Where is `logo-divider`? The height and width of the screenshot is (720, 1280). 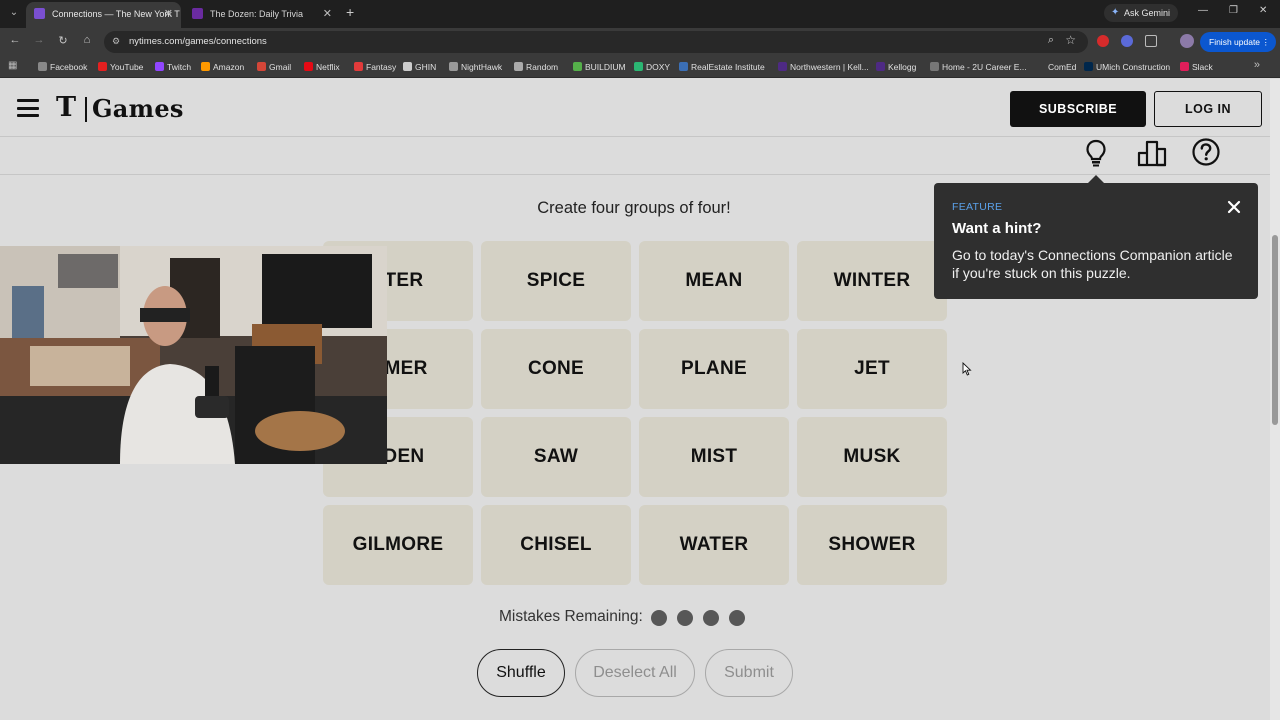
logo-divider is located at coordinates (86, 109).